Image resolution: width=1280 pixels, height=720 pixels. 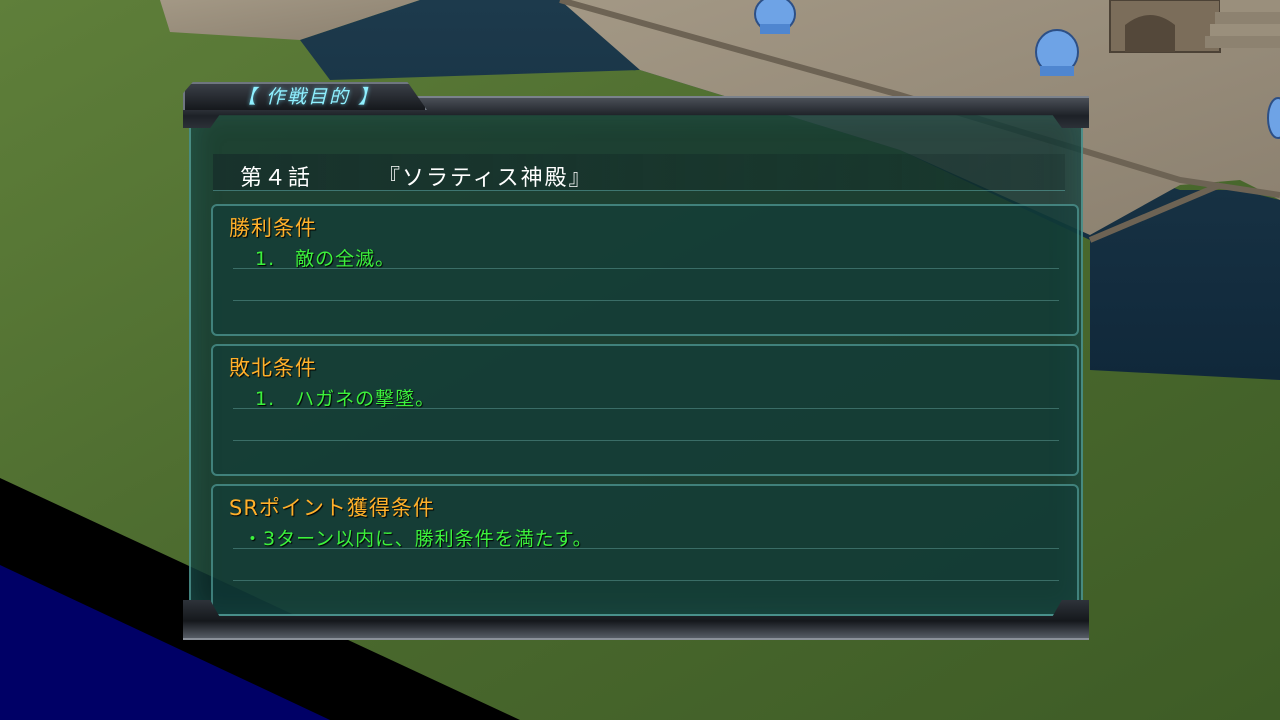 I want to click on sr-point-conditions-section: SRポイント獲得条件 ・3ターン以内に、勝利条件を満たす。, so click(x=645, y=550).